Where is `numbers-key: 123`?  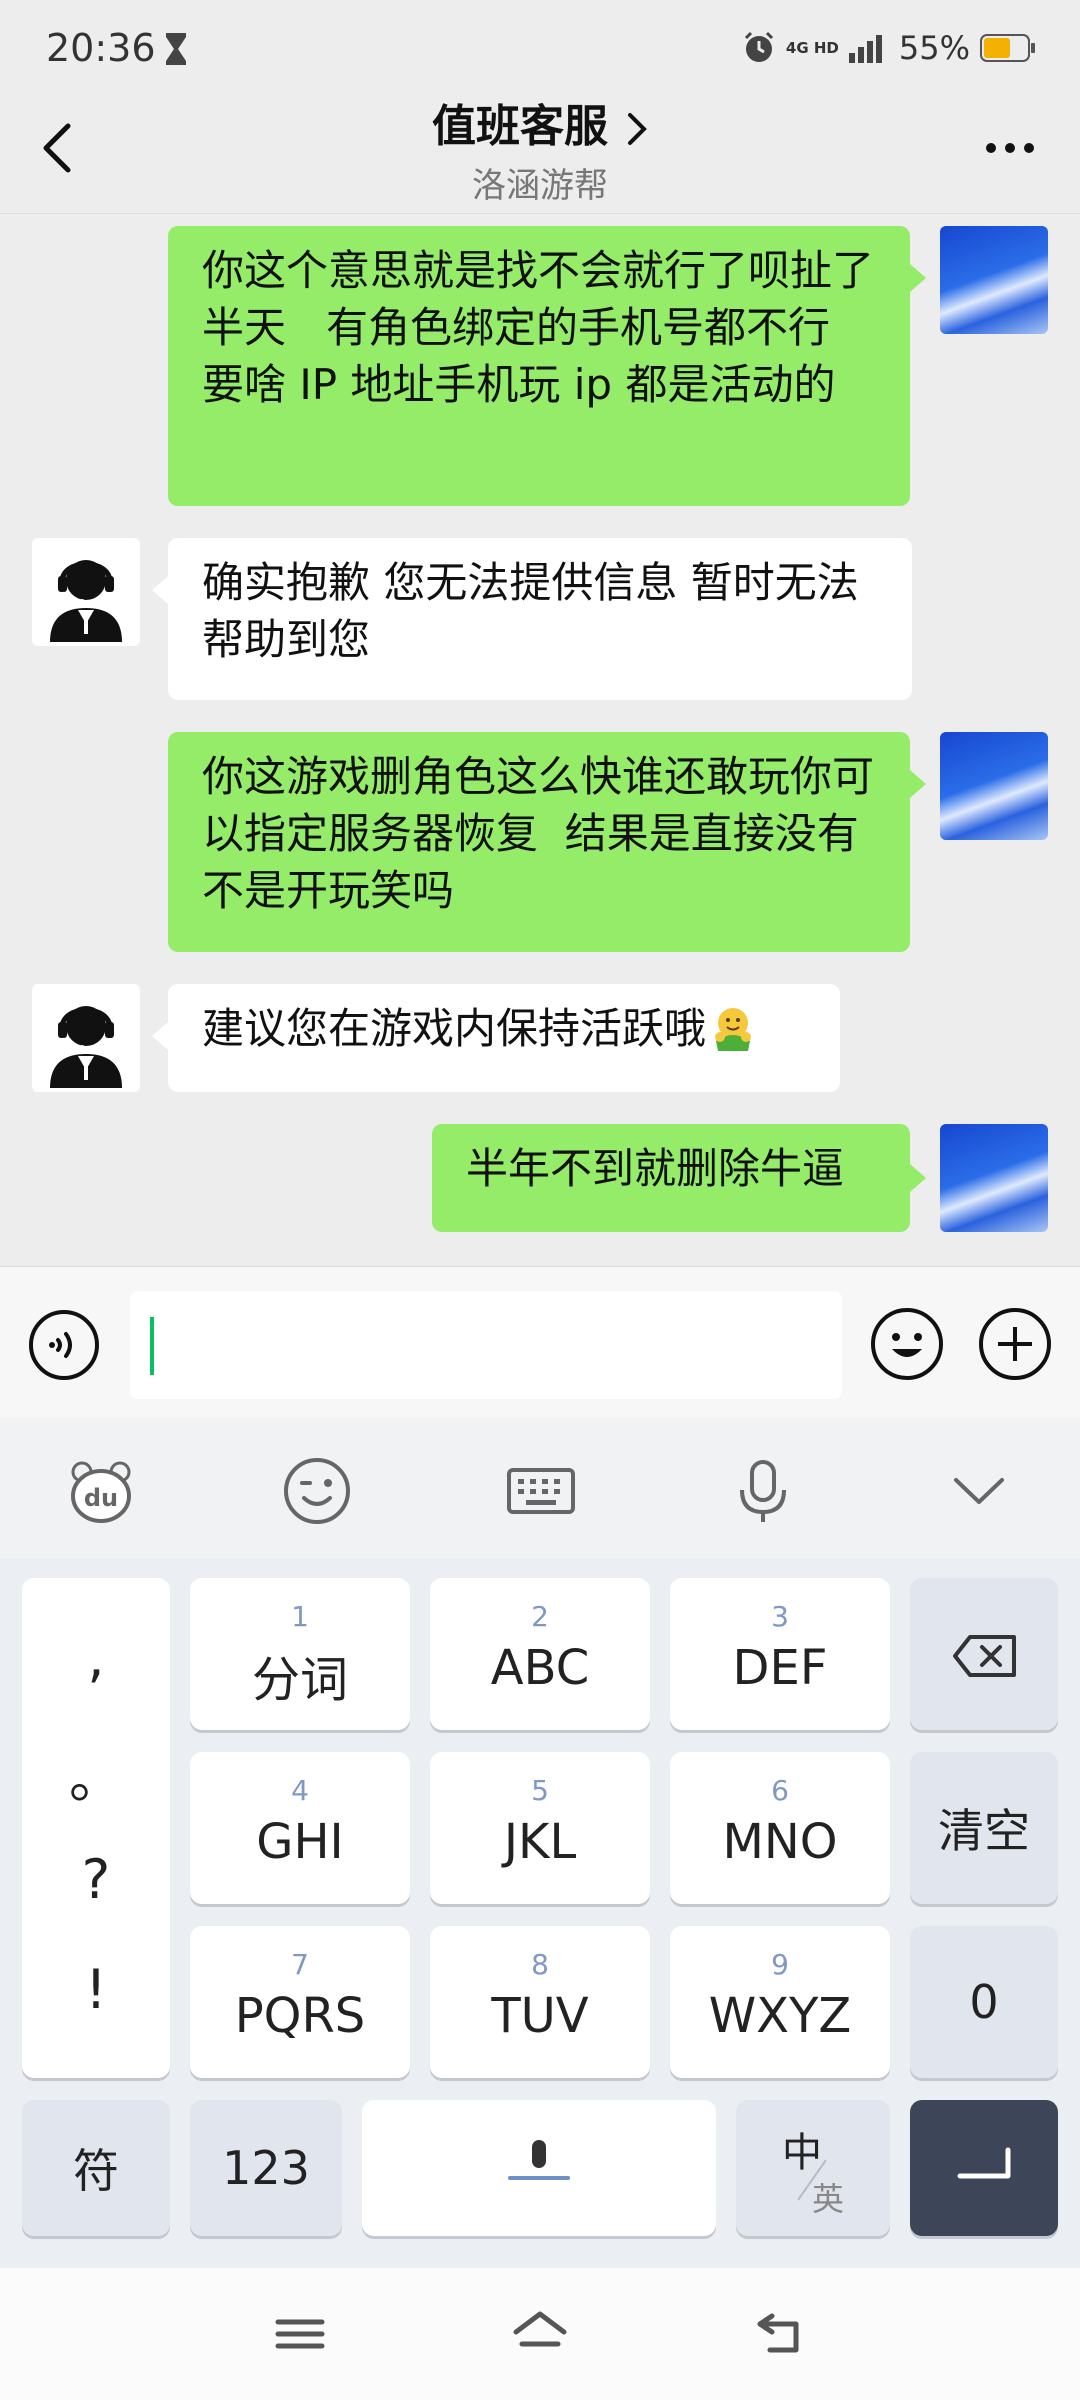
numbers-key: 123 is located at coordinates (266, 2168).